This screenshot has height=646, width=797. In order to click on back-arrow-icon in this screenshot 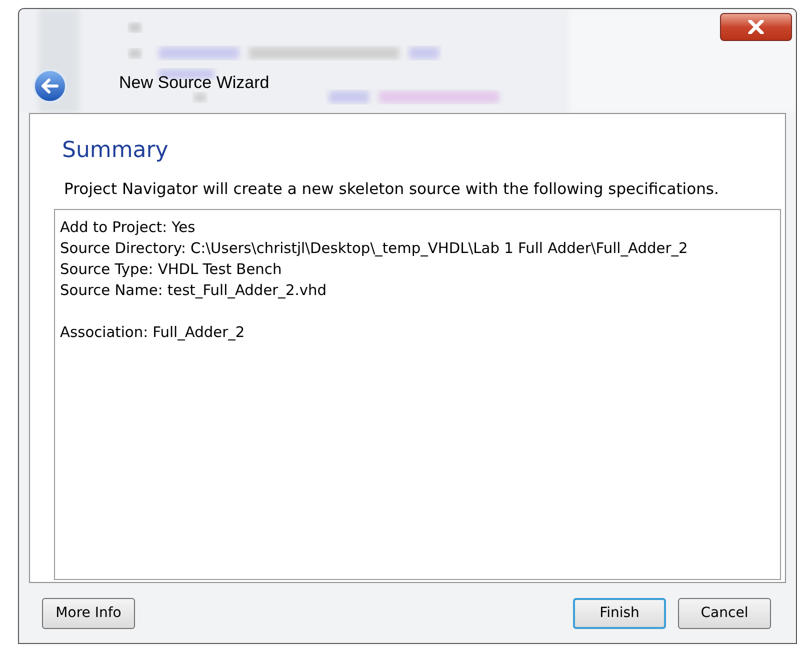, I will do `click(50, 86)`.